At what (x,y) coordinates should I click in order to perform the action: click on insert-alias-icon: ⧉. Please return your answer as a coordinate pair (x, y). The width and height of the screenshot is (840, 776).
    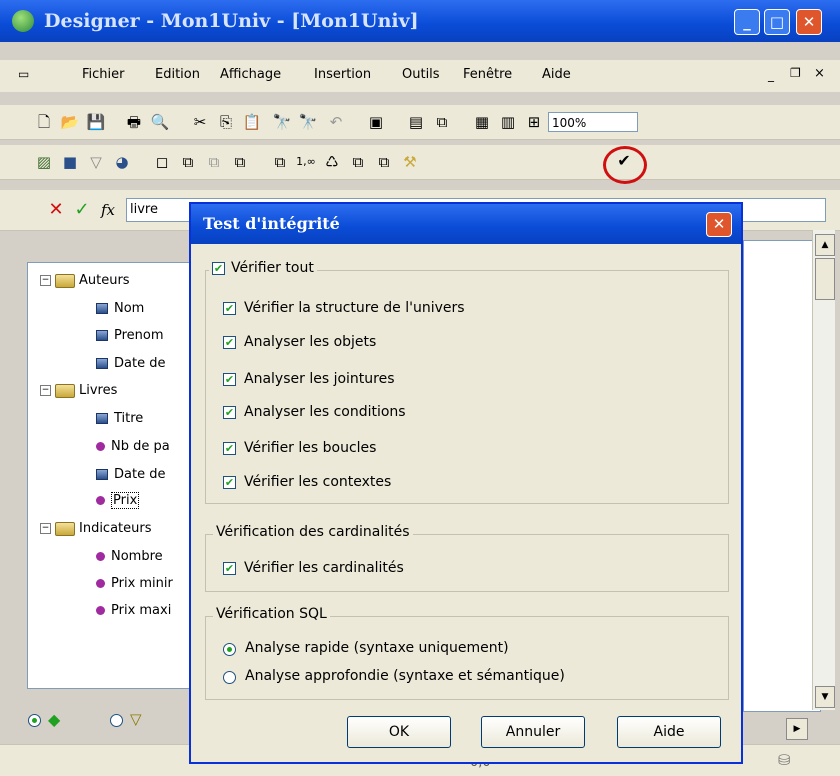
    Looking at the image, I should click on (214, 162).